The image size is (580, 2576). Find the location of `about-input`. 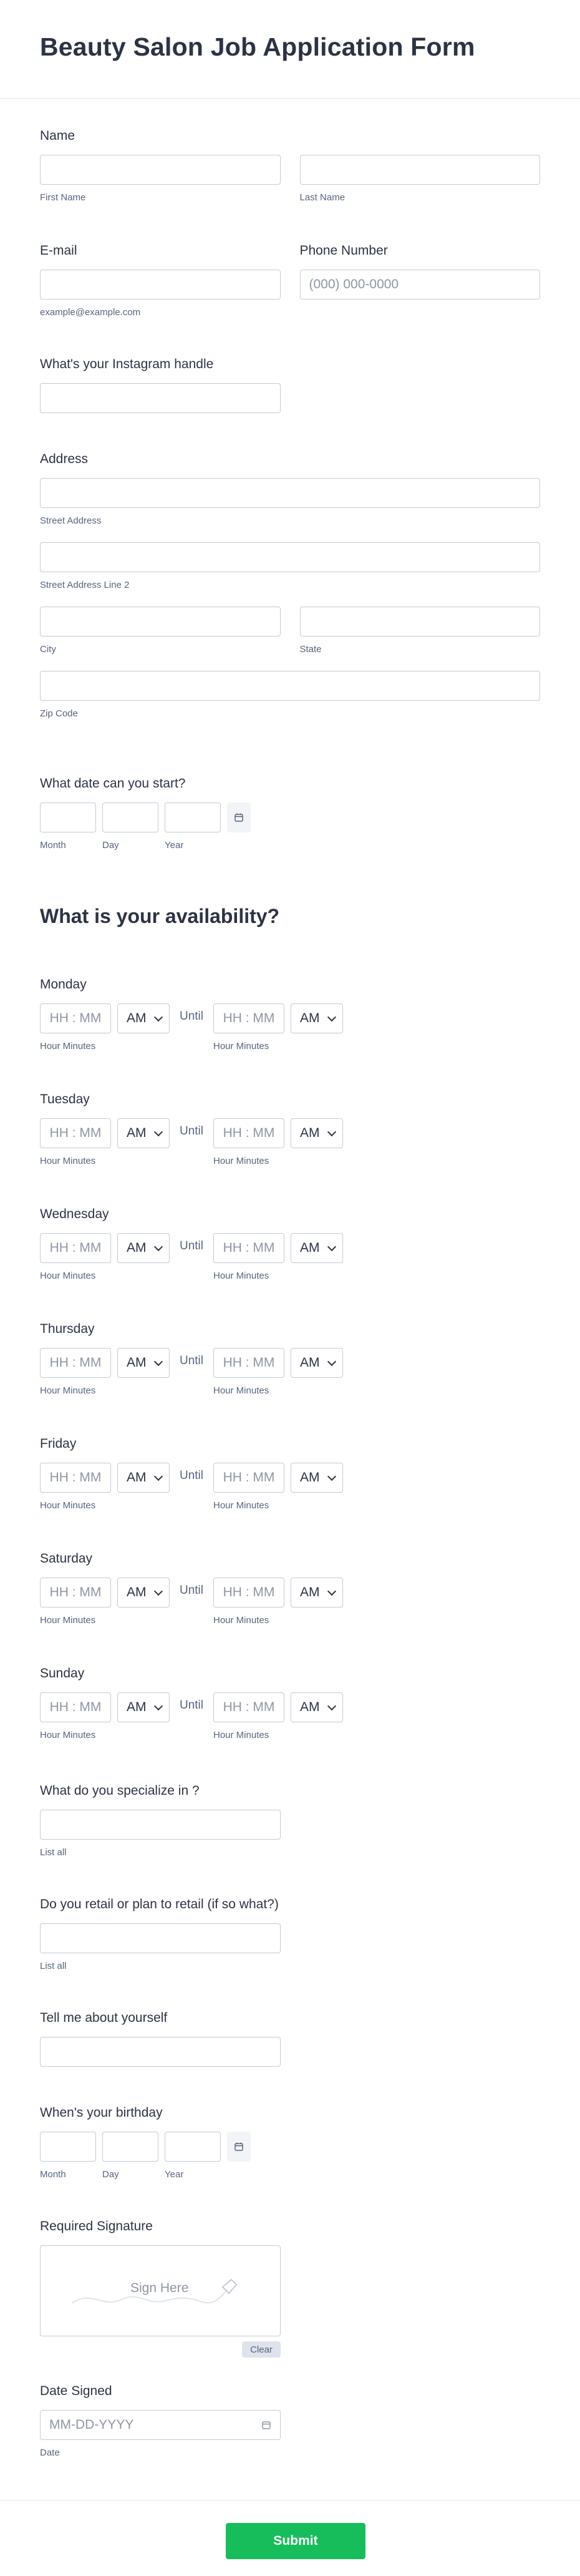

about-input is located at coordinates (161, 2052).